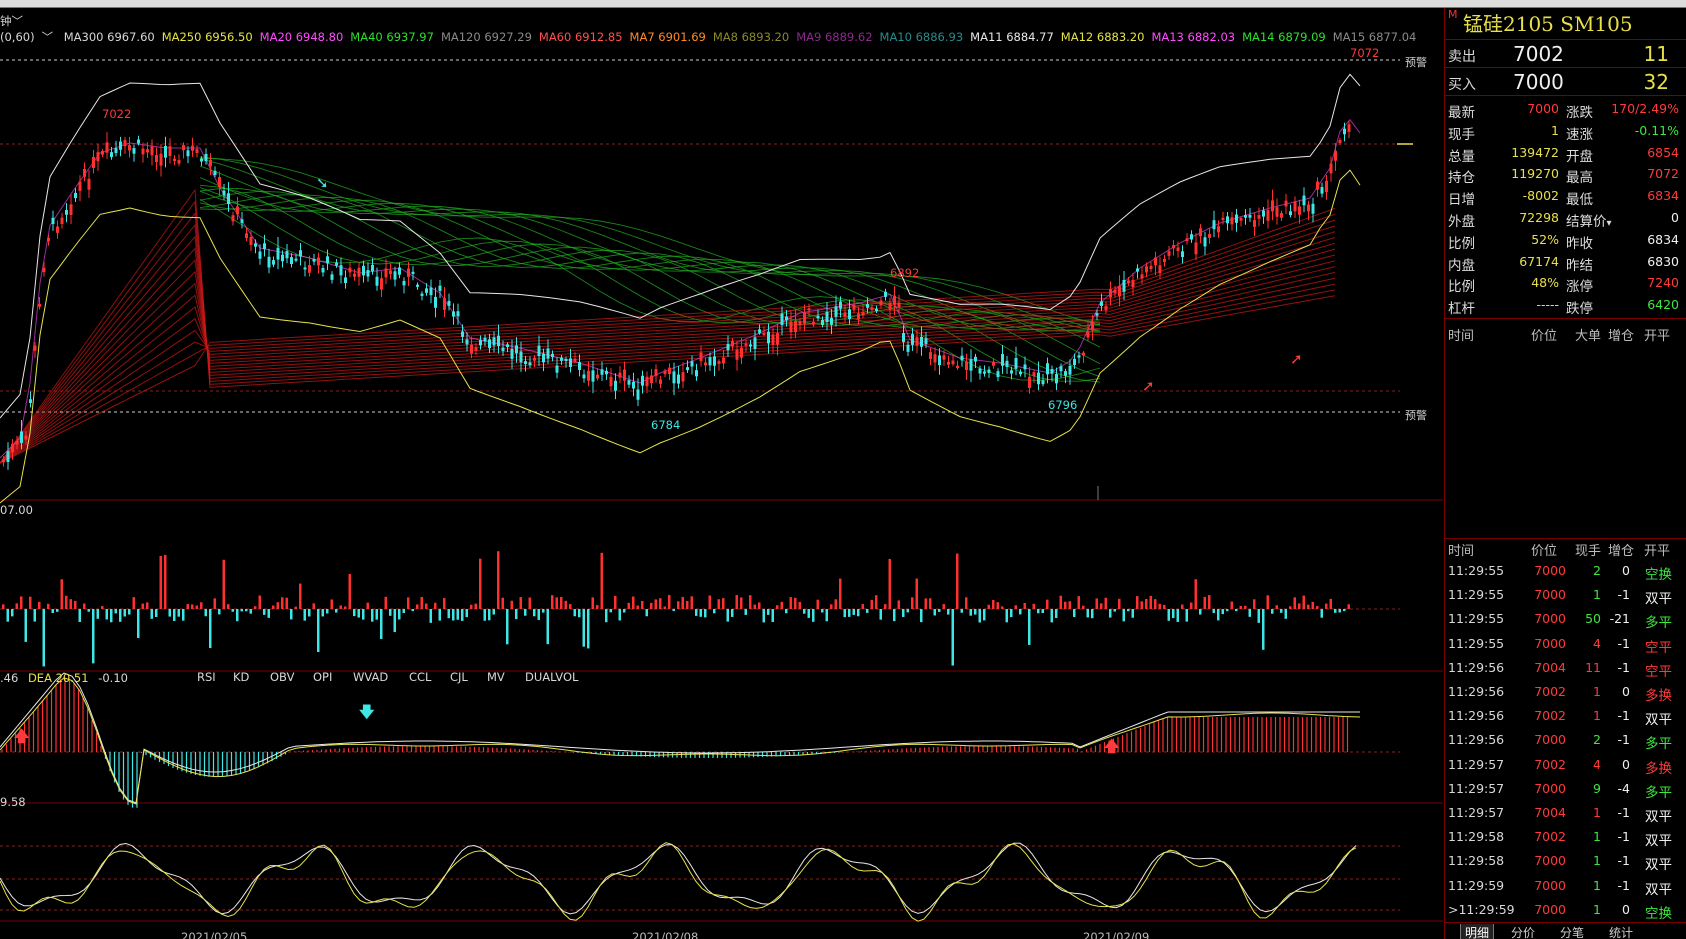 The image size is (1686, 939). Describe the element at coordinates (370, 677) in the screenshot. I see `indicator-tab-wvad: WVAD` at that location.